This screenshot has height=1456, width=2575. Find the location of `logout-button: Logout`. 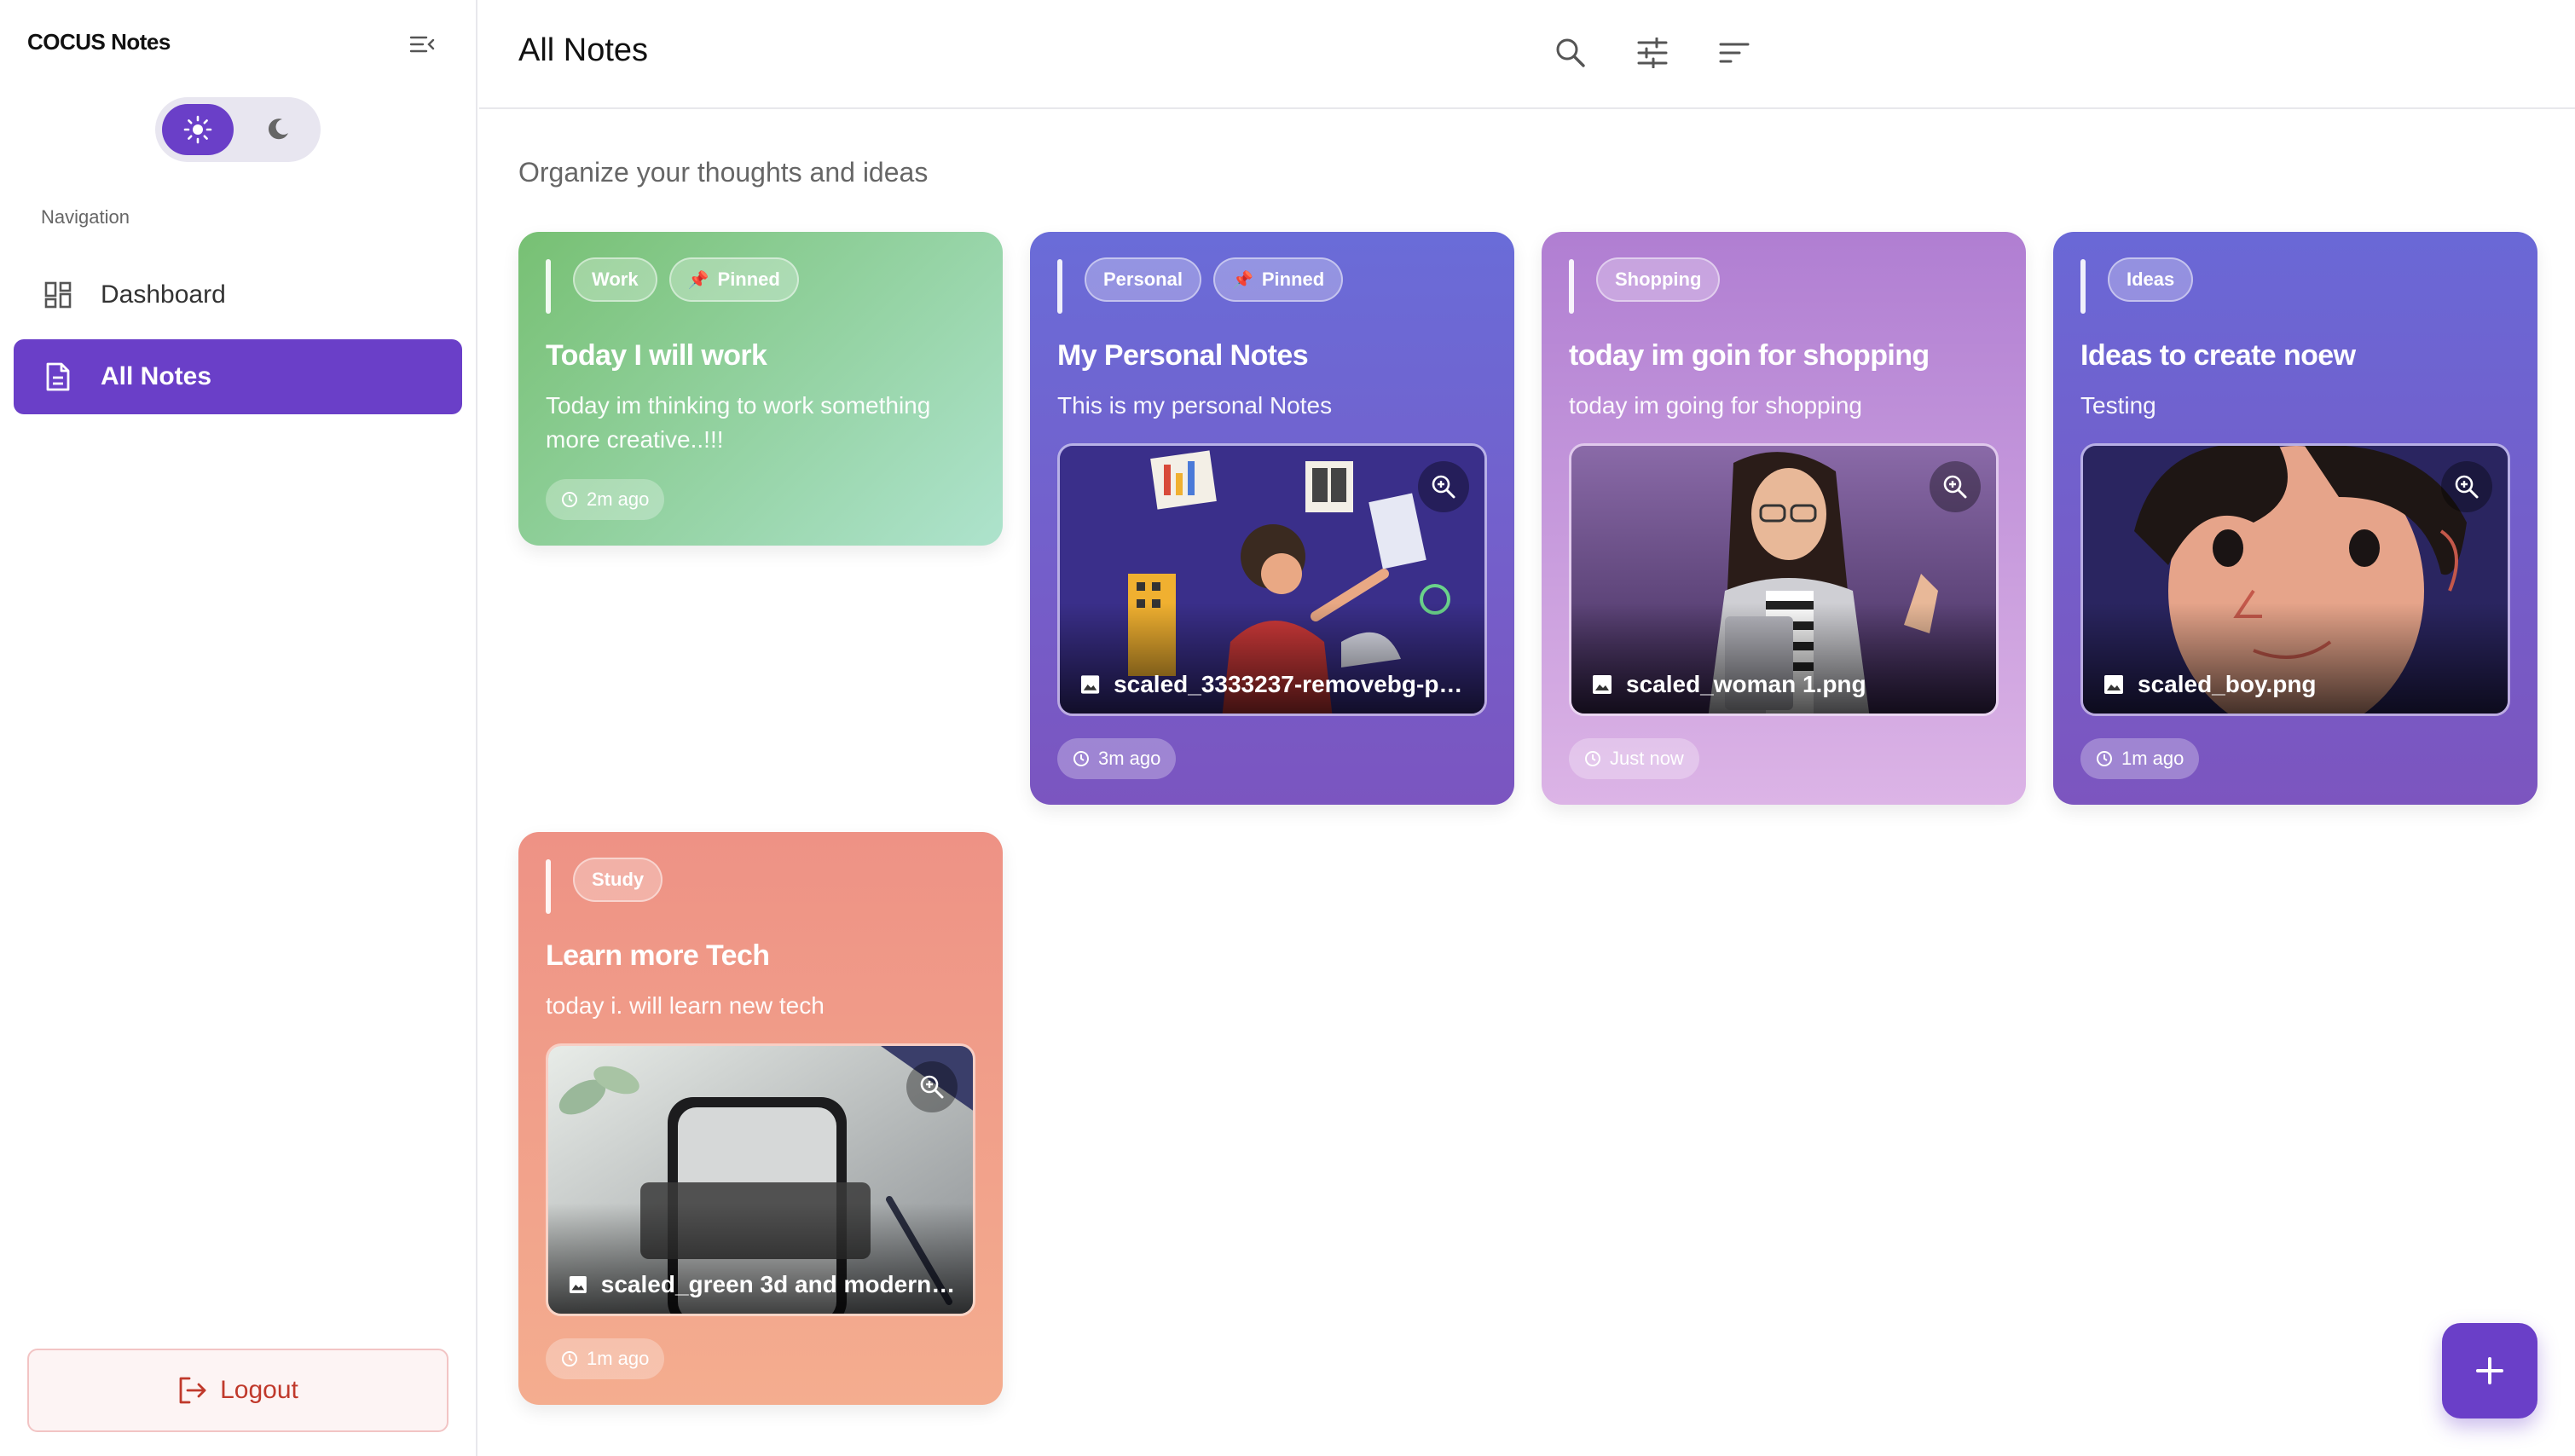

logout-button: Logout is located at coordinates (237, 1390).